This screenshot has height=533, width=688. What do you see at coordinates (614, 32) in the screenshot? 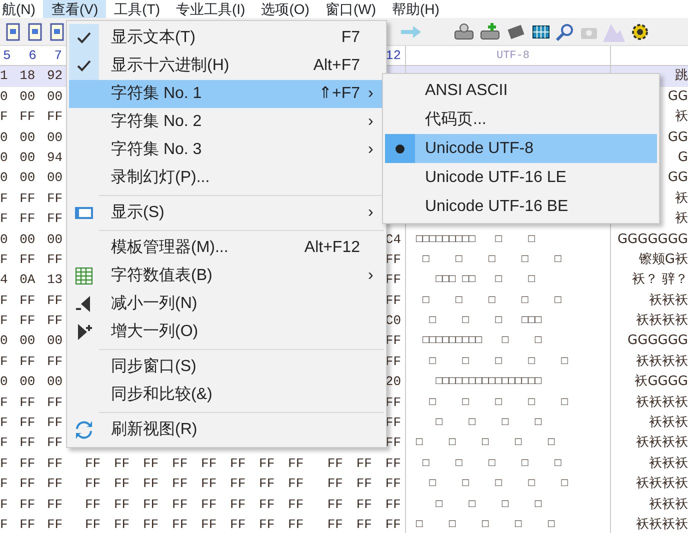
I see `mountain-icon` at bounding box center [614, 32].